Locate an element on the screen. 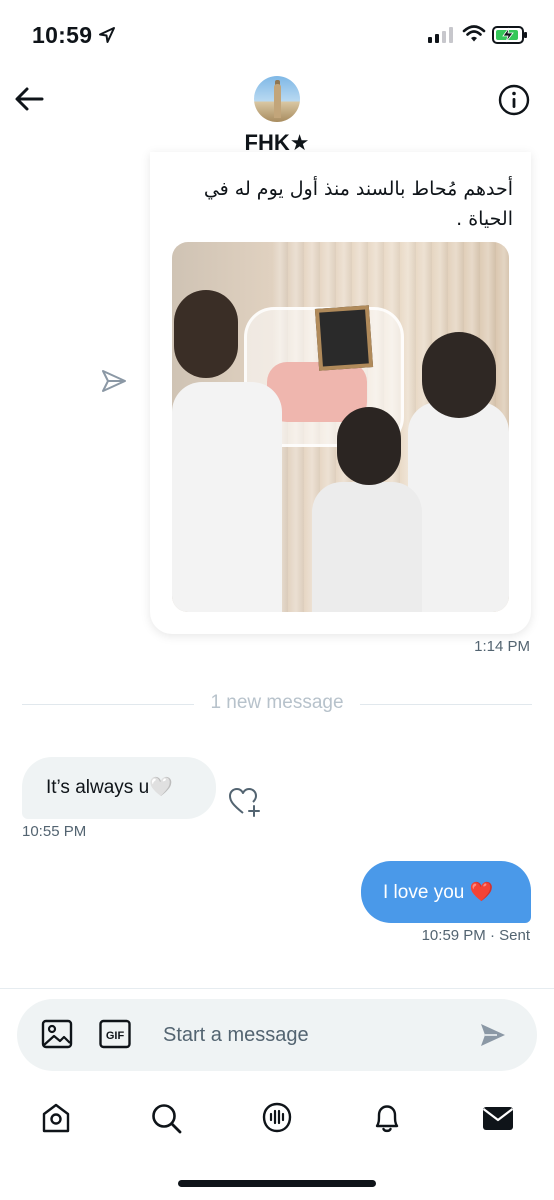 This screenshot has height=1200, width=554. avatar is located at coordinates (277, 99).